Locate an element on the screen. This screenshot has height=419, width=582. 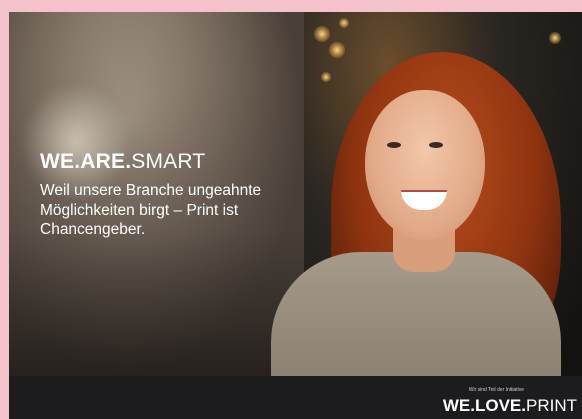
headline-light: SMART is located at coordinates (168, 161).